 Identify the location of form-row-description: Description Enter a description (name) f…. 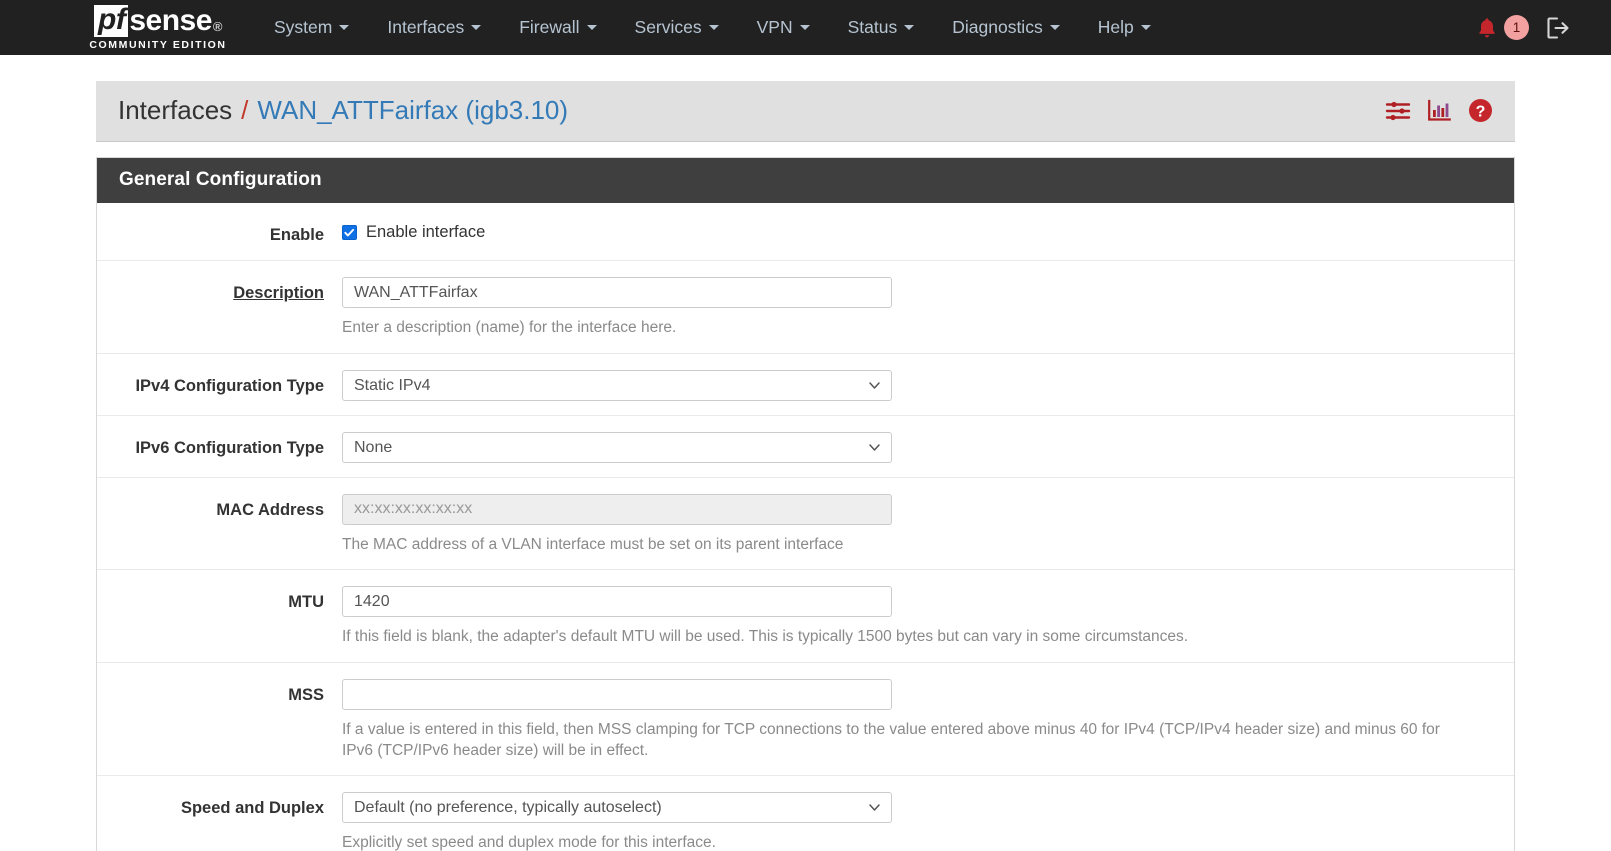
(805, 307).